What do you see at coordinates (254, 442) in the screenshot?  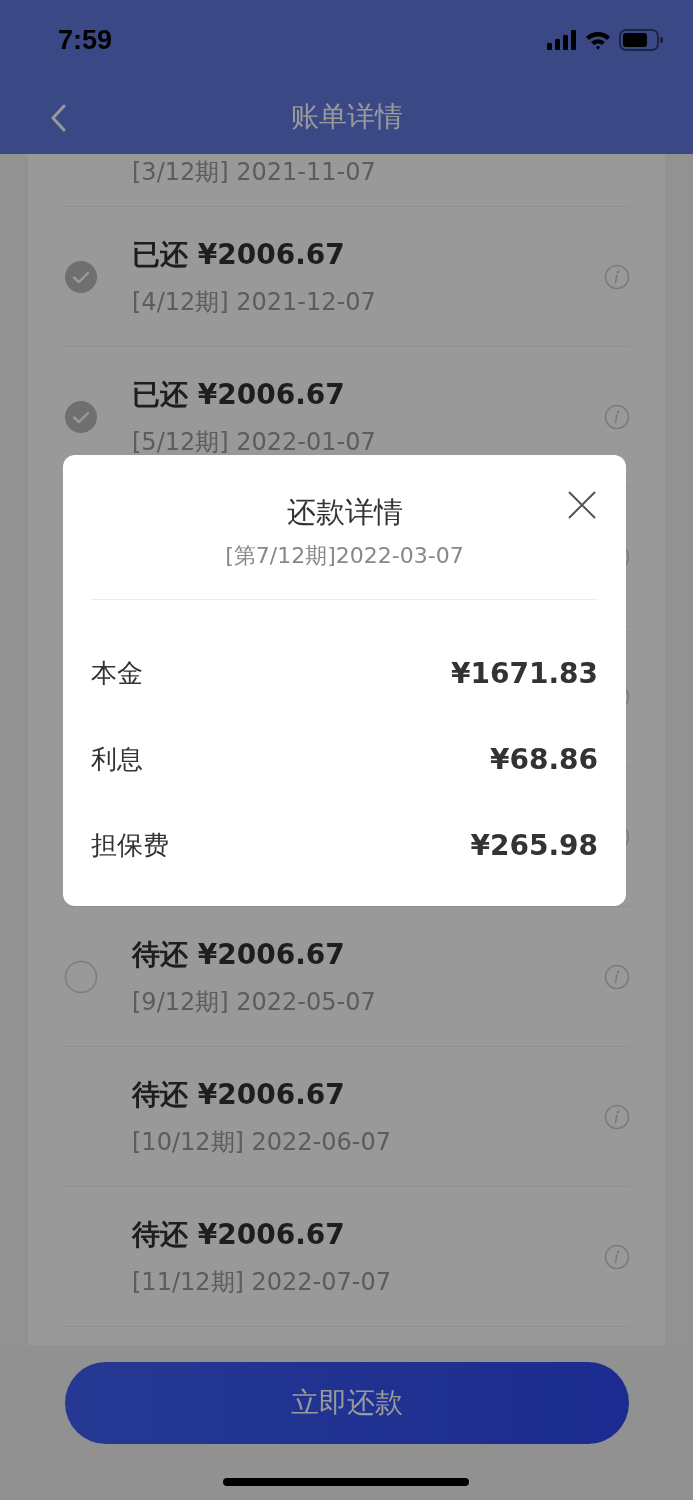 I see `installment-date: [5/12期] 2022-01-07` at bounding box center [254, 442].